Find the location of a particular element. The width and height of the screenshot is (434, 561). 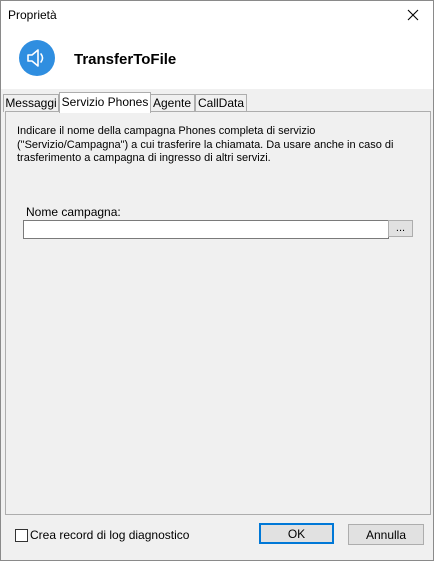

tab-servizio-phones: Servizio Phones is located at coordinates (105, 102).